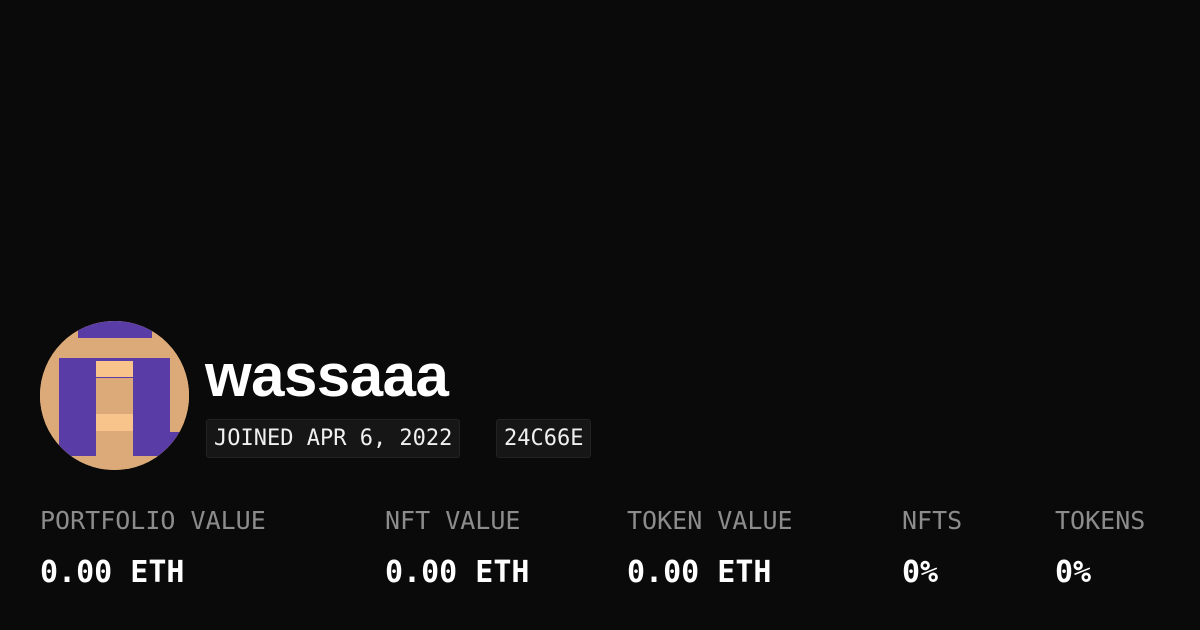  What do you see at coordinates (153, 520) in the screenshot?
I see `stat-label: PORTFOLIO VALUE` at bounding box center [153, 520].